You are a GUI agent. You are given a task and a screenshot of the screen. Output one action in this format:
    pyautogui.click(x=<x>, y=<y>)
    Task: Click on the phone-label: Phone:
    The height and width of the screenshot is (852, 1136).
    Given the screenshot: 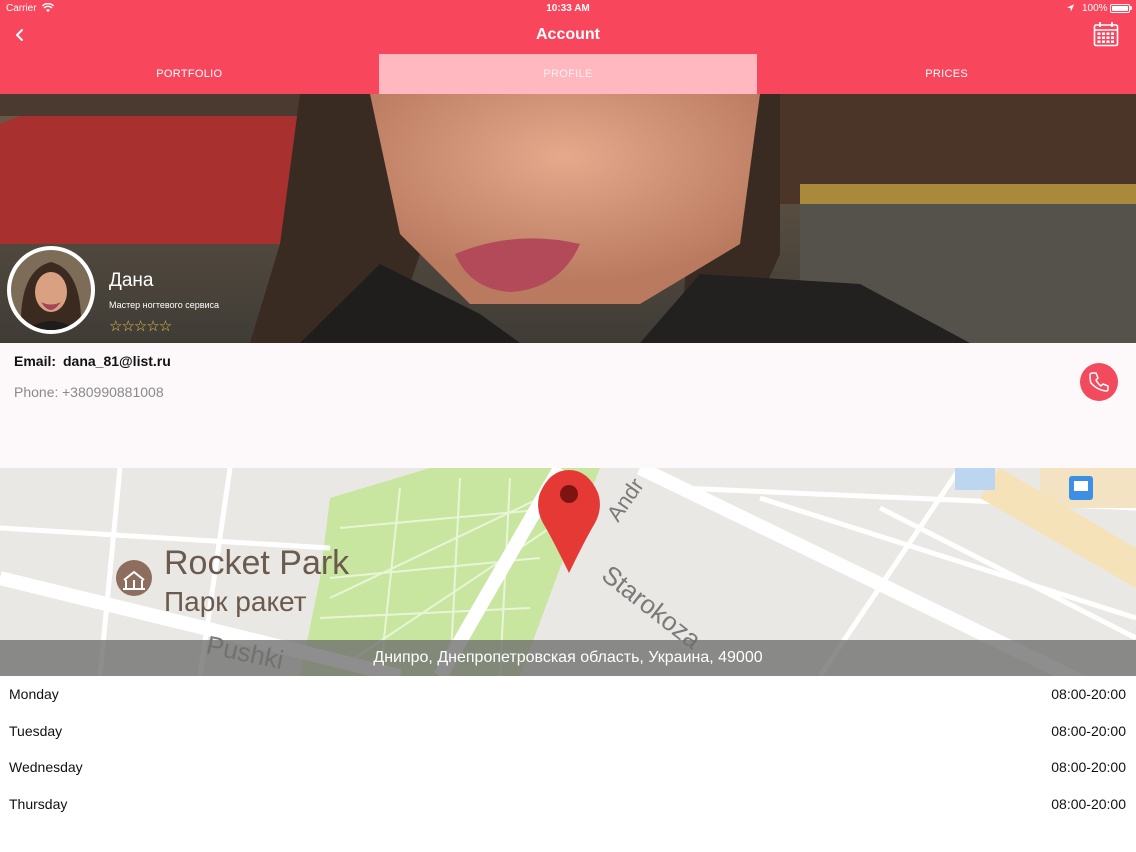 What is the action you would take?
    pyautogui.click(x=36, y=392)
    